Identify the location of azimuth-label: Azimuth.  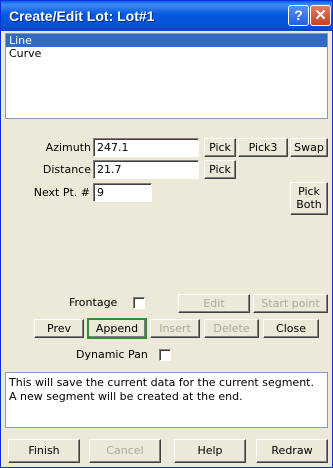
(68, 147).